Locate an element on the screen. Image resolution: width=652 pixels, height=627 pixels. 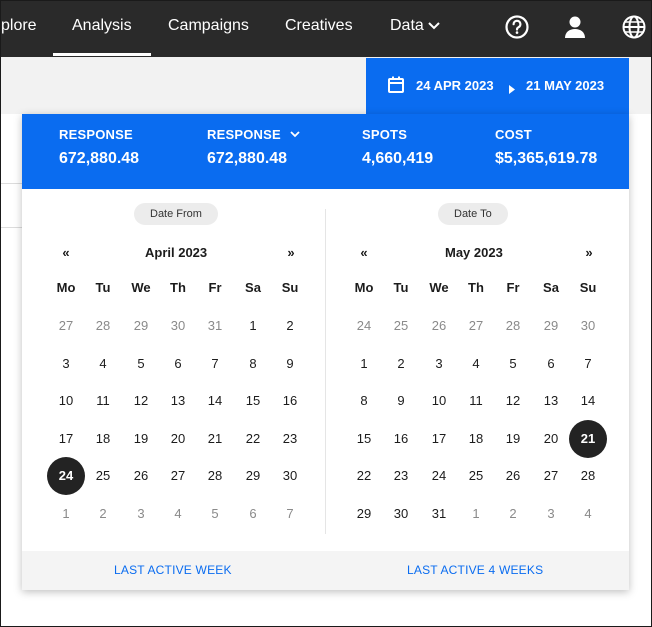
nav-creatives: Creatives is located at coordinates (319, 29).